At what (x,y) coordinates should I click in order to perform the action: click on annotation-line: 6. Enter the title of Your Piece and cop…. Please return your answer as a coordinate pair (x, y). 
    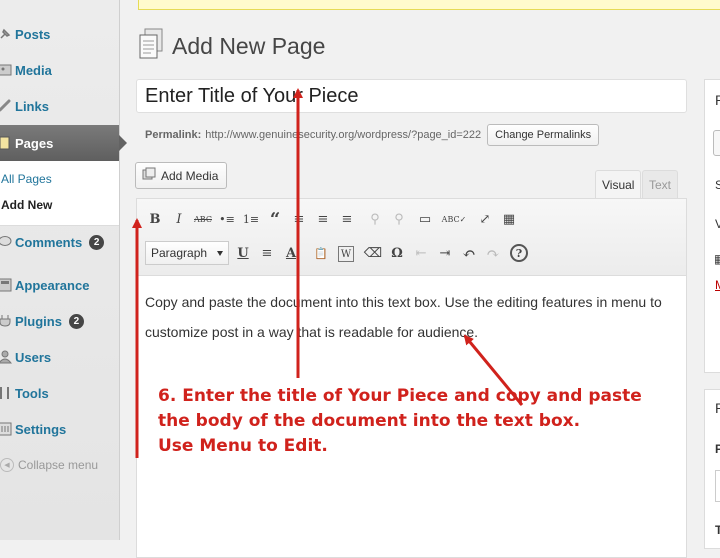
    Looking at the image, I should click on (400, 396).